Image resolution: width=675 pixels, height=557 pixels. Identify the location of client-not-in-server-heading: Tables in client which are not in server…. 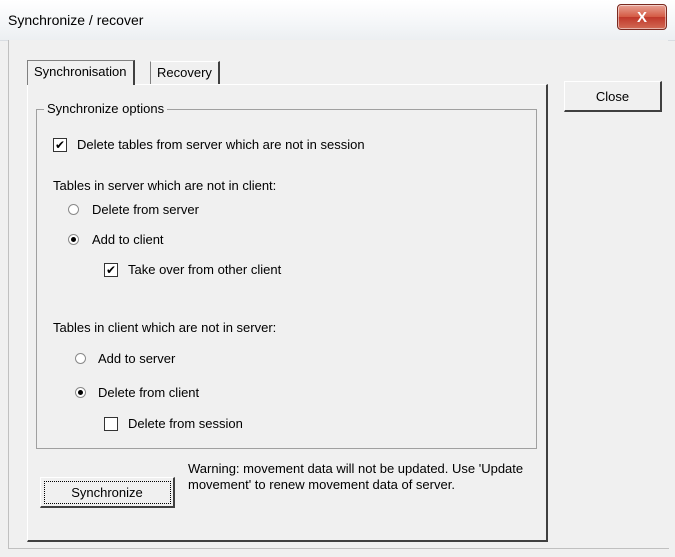
(165, 327).